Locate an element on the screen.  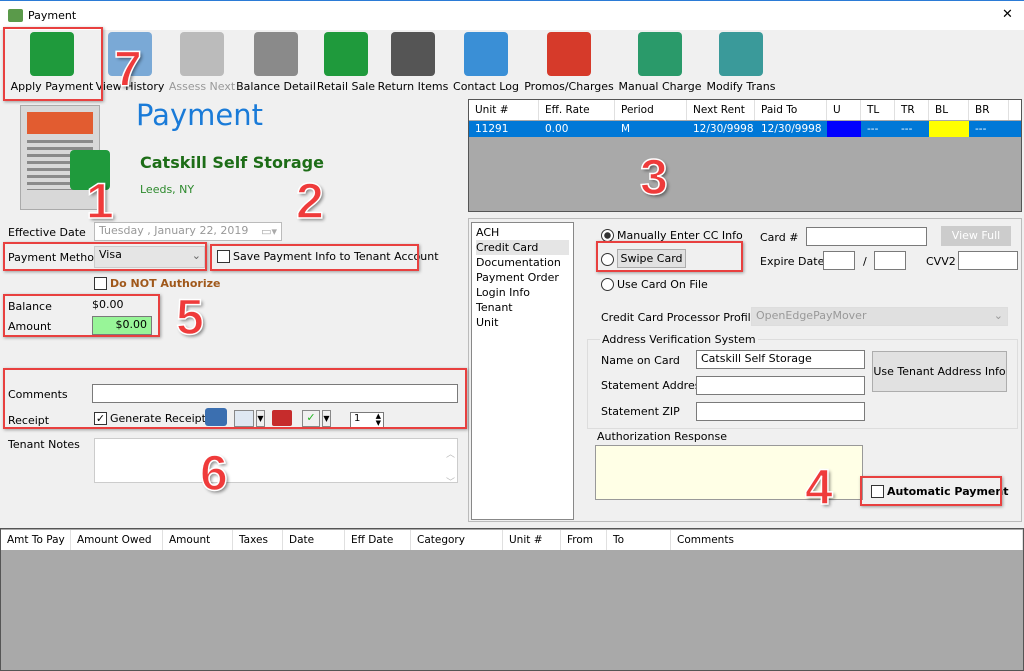
column-header: From is located at coordinates (584, 540).